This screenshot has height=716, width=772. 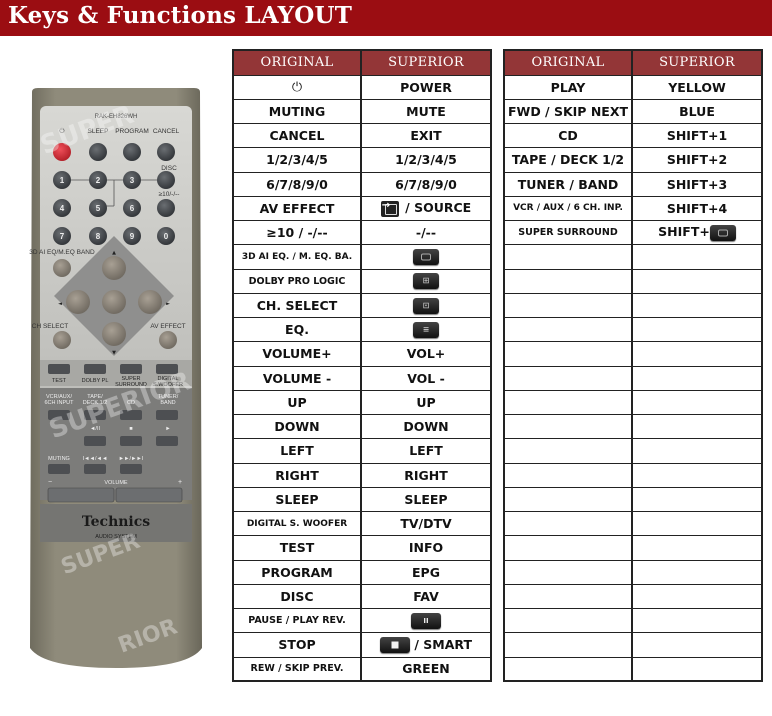 I want to click on column-header-superior: SUPERIOR, so click(x=426, y=63).